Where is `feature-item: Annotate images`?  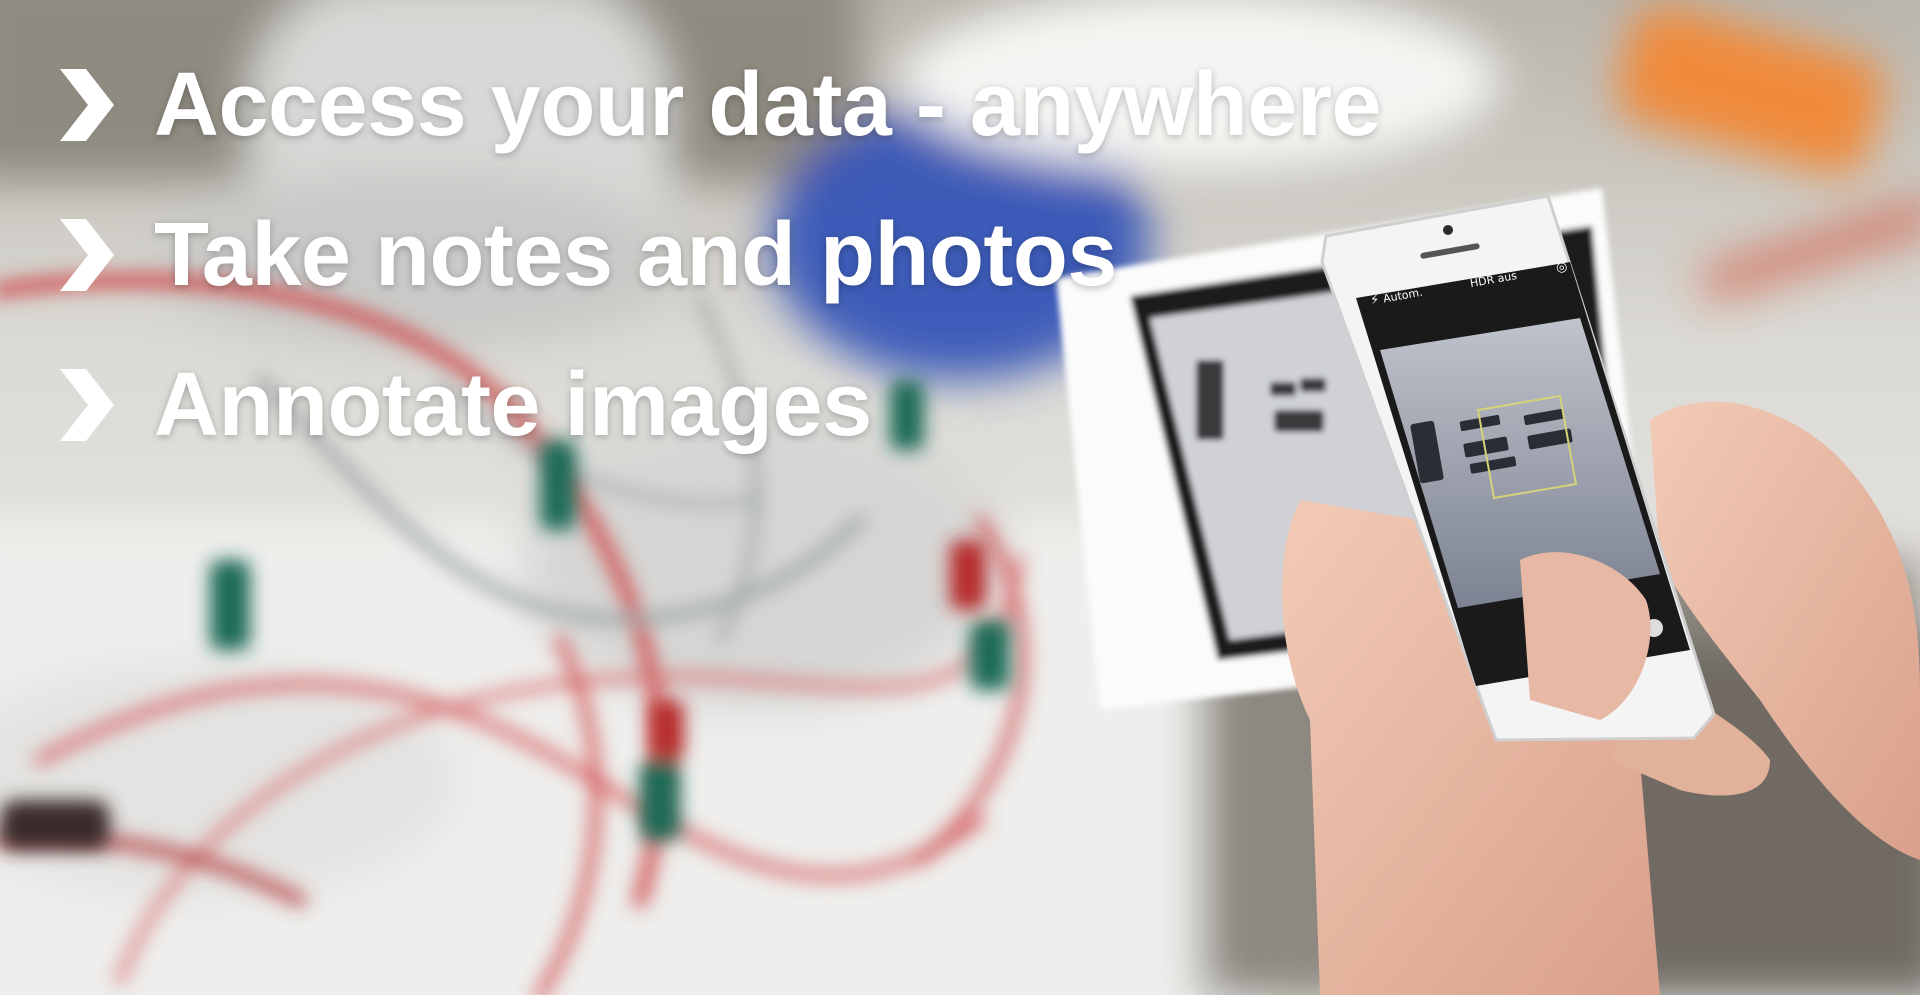
feature-item: Annotate images is located at coordinates (756, 405).